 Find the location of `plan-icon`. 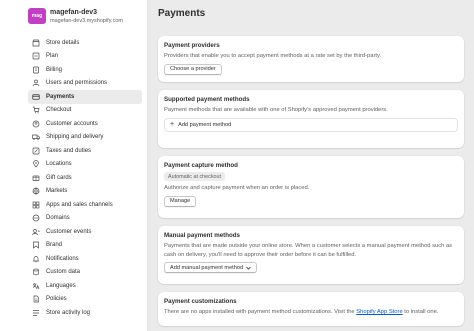

plan-icon is located at coordinates (36, 56).